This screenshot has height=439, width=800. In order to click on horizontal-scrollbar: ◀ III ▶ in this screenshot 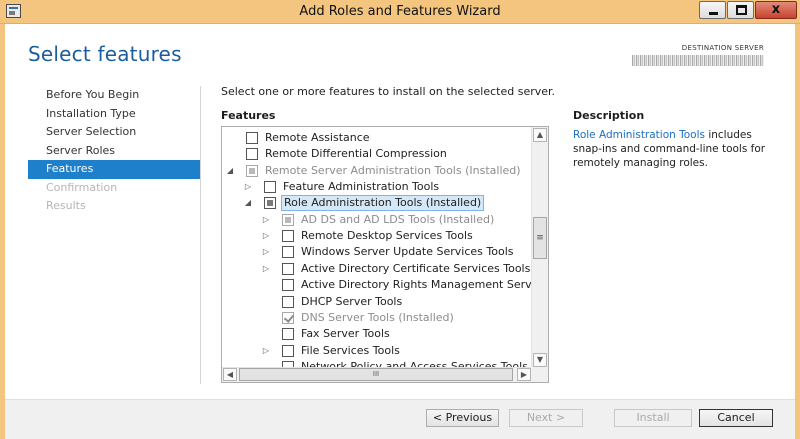, I will do `click(377, 374)`.